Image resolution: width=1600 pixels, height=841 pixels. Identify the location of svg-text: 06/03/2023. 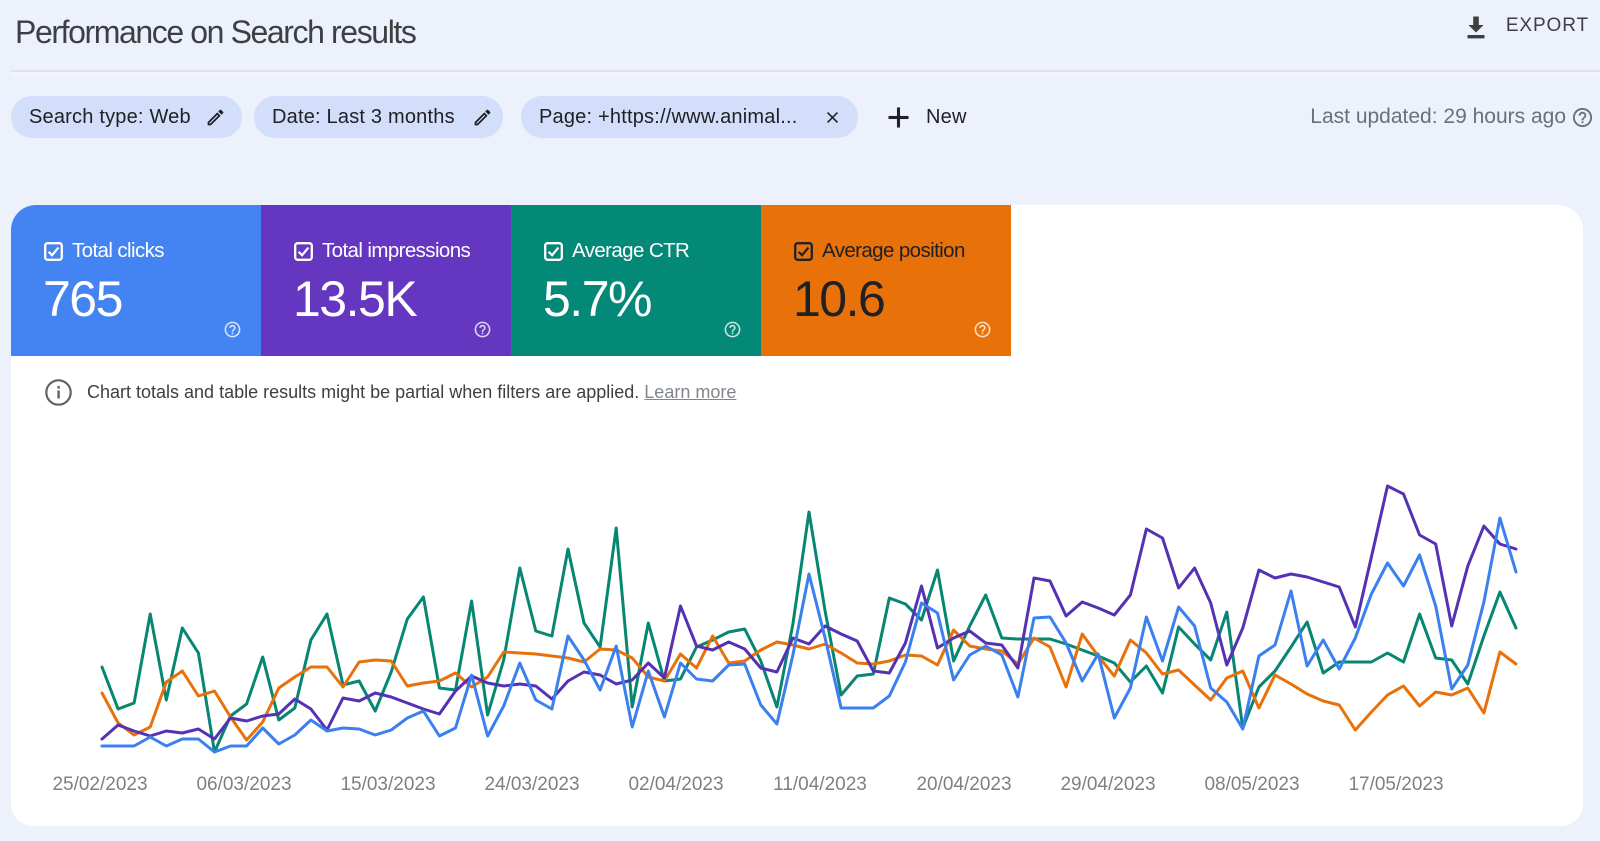
(243, 784).